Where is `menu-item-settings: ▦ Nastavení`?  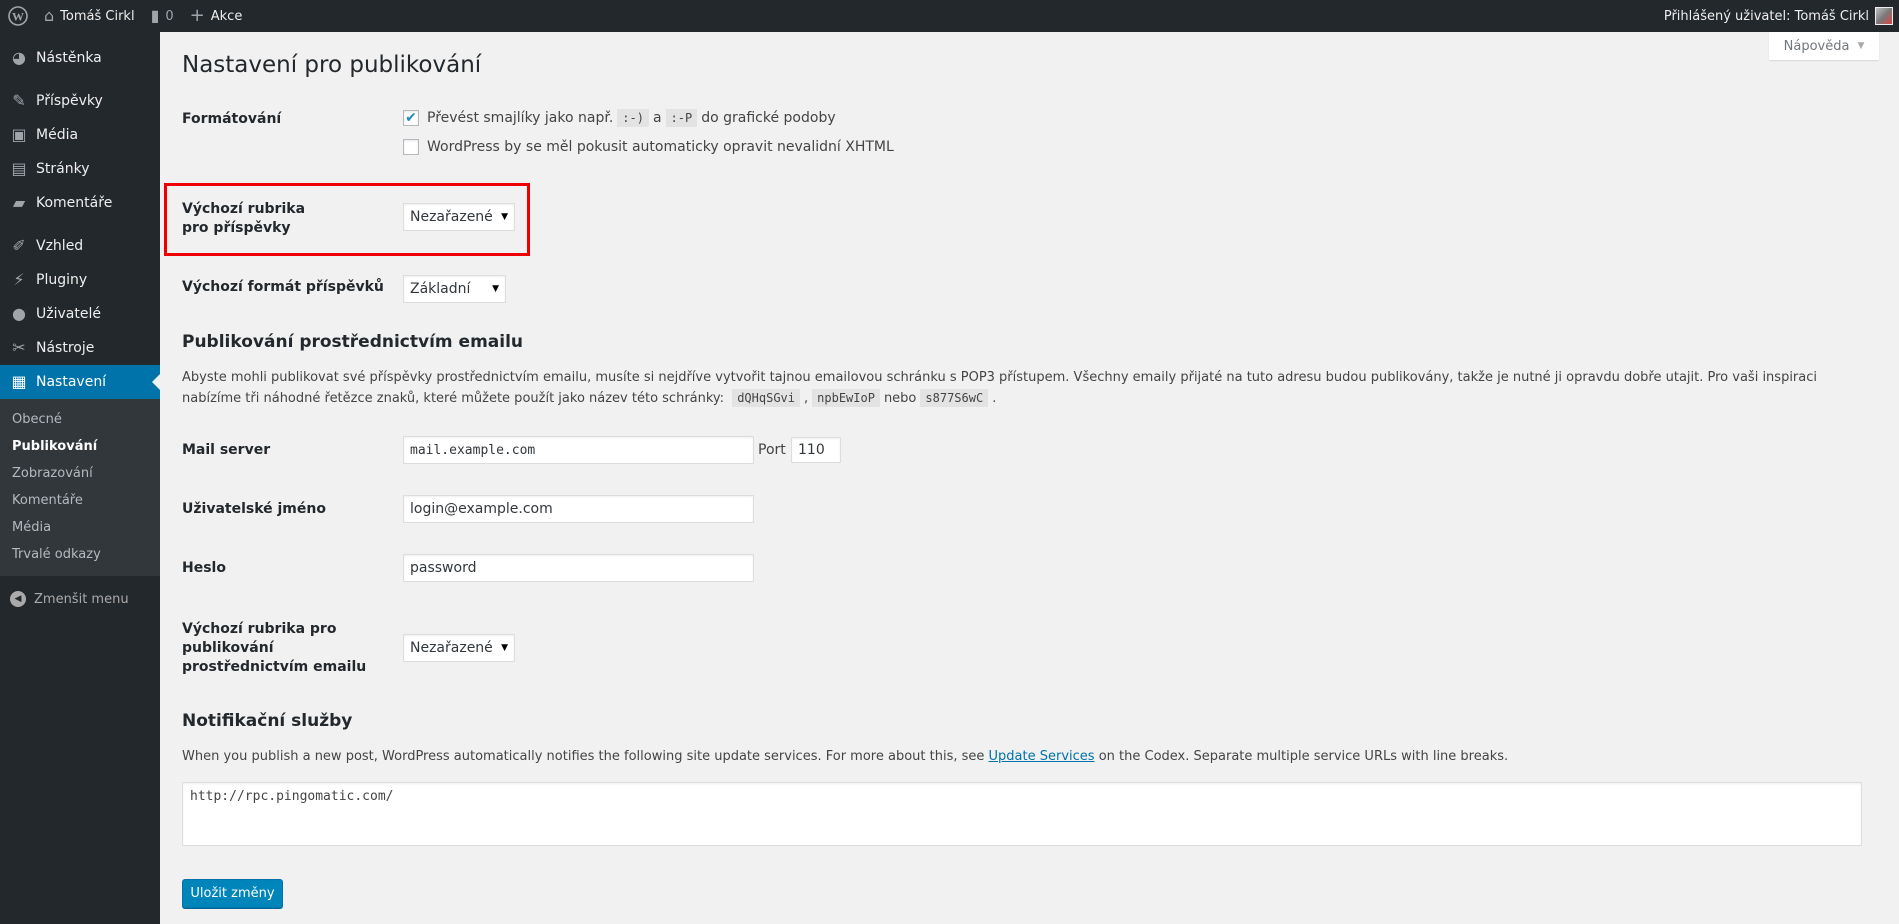 menu-item-settings: ▦ Nastavení is located at coordinates (80, 382).